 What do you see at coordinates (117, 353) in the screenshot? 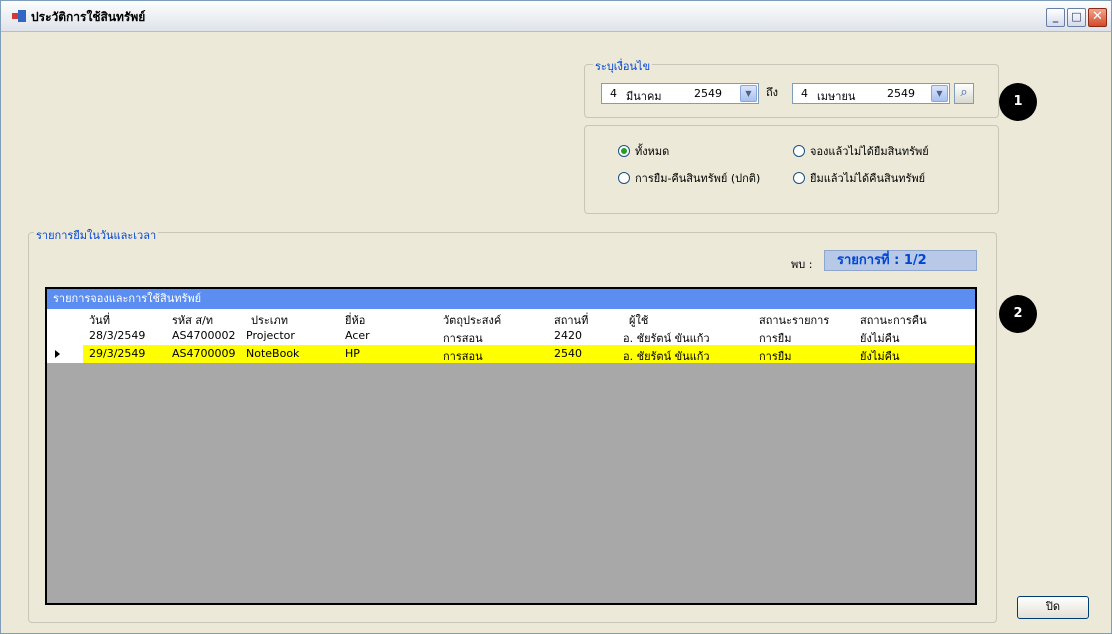
I see `cell-date: 29/3/2549` at bounding box center [117, 353].